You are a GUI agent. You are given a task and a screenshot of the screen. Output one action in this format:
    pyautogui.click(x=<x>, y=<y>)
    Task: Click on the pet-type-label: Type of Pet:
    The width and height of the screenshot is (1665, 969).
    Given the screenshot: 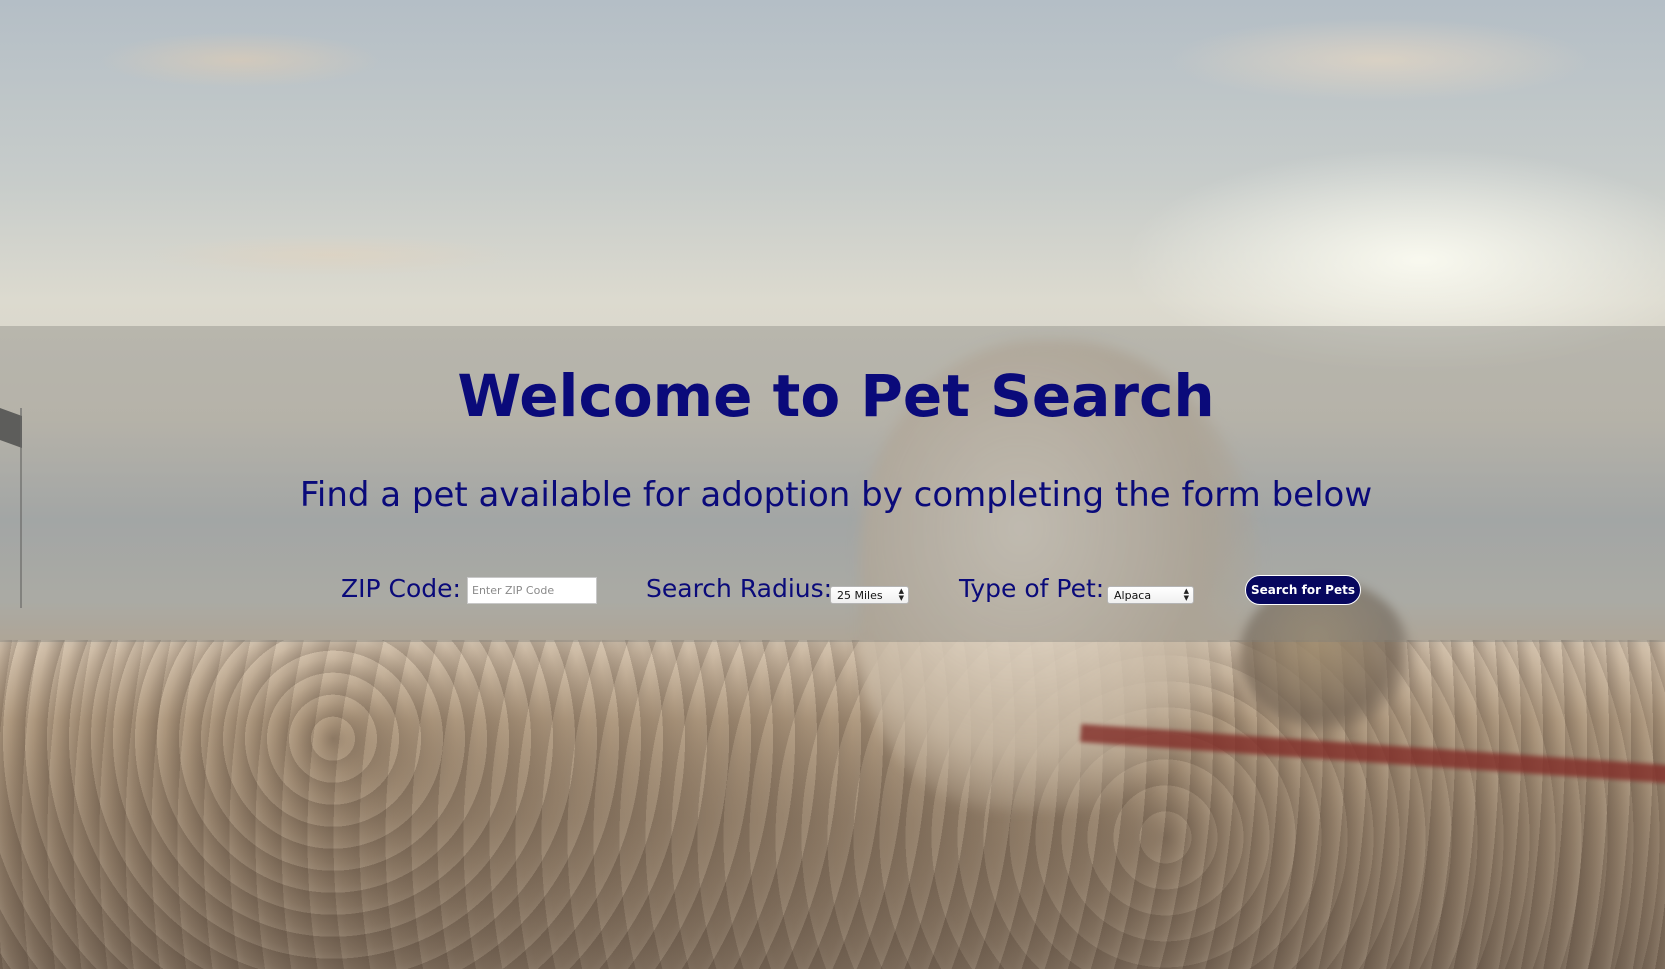 What is the action you would take?
    pyautogui.click(x=1032, y=588)
    